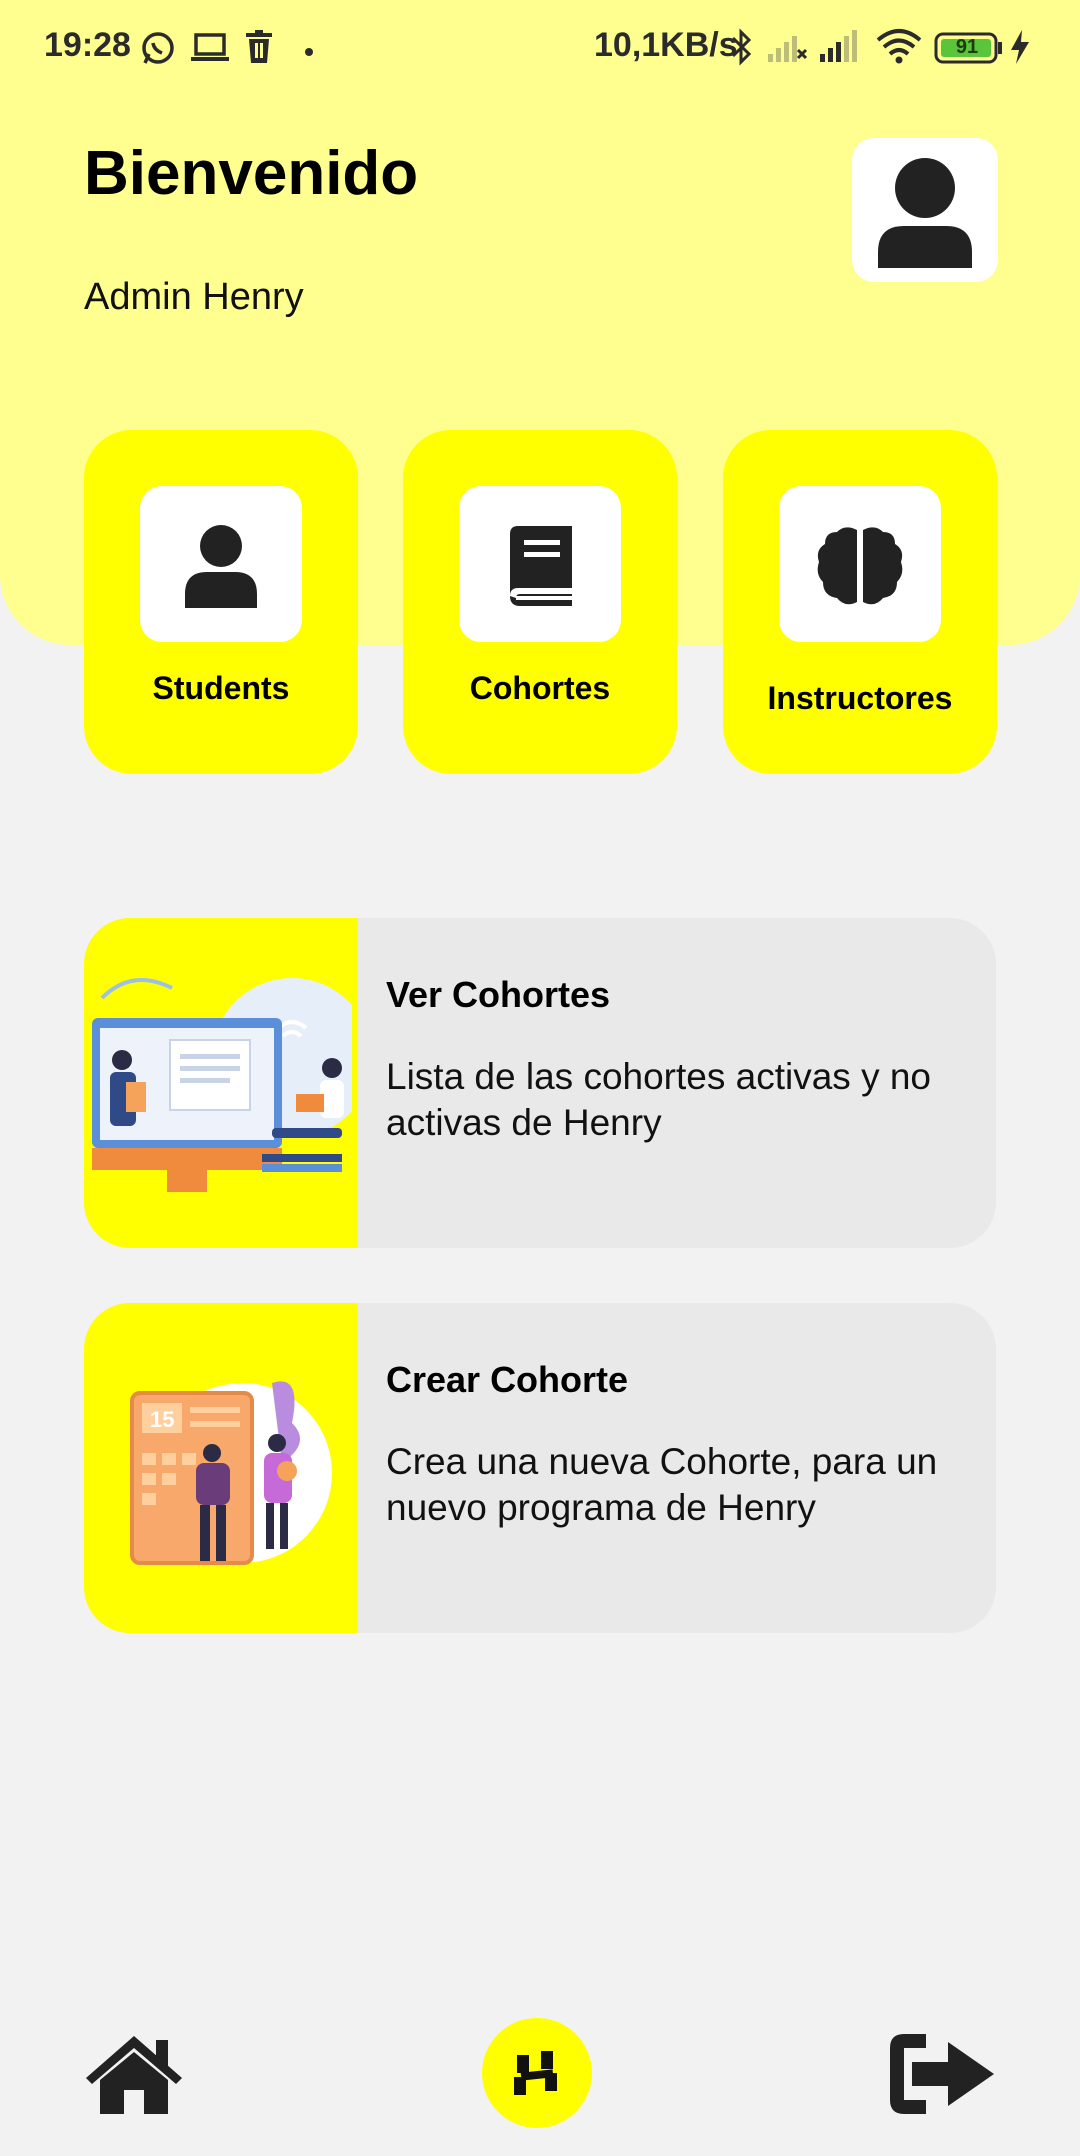  Describe the element at coordinates (309, 52) in the screenshot. I see `dot-icon` at that location.